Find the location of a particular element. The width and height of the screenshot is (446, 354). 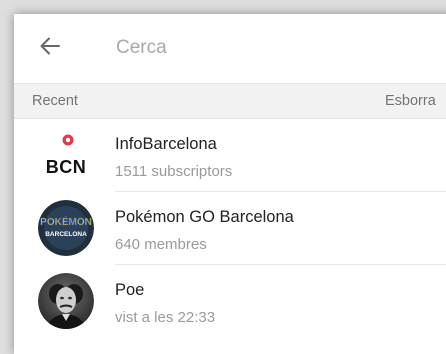

poe-portrait-photo is located at coordinates (66, 301).